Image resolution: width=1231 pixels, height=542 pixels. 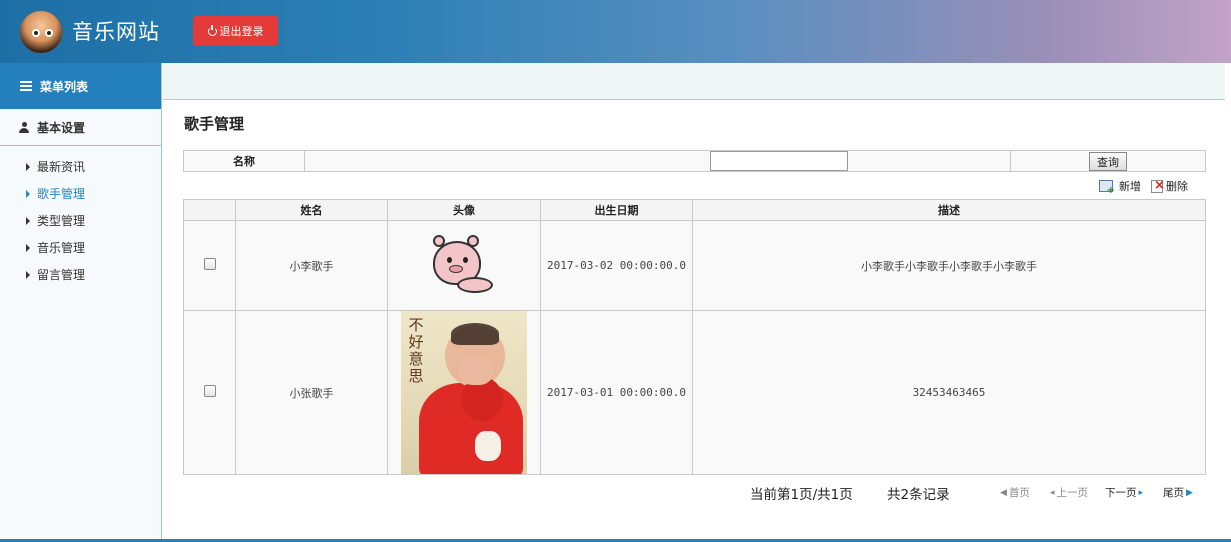 I want to click on sidebar-item-label: 音乐管理, so click(x=61, y=248).